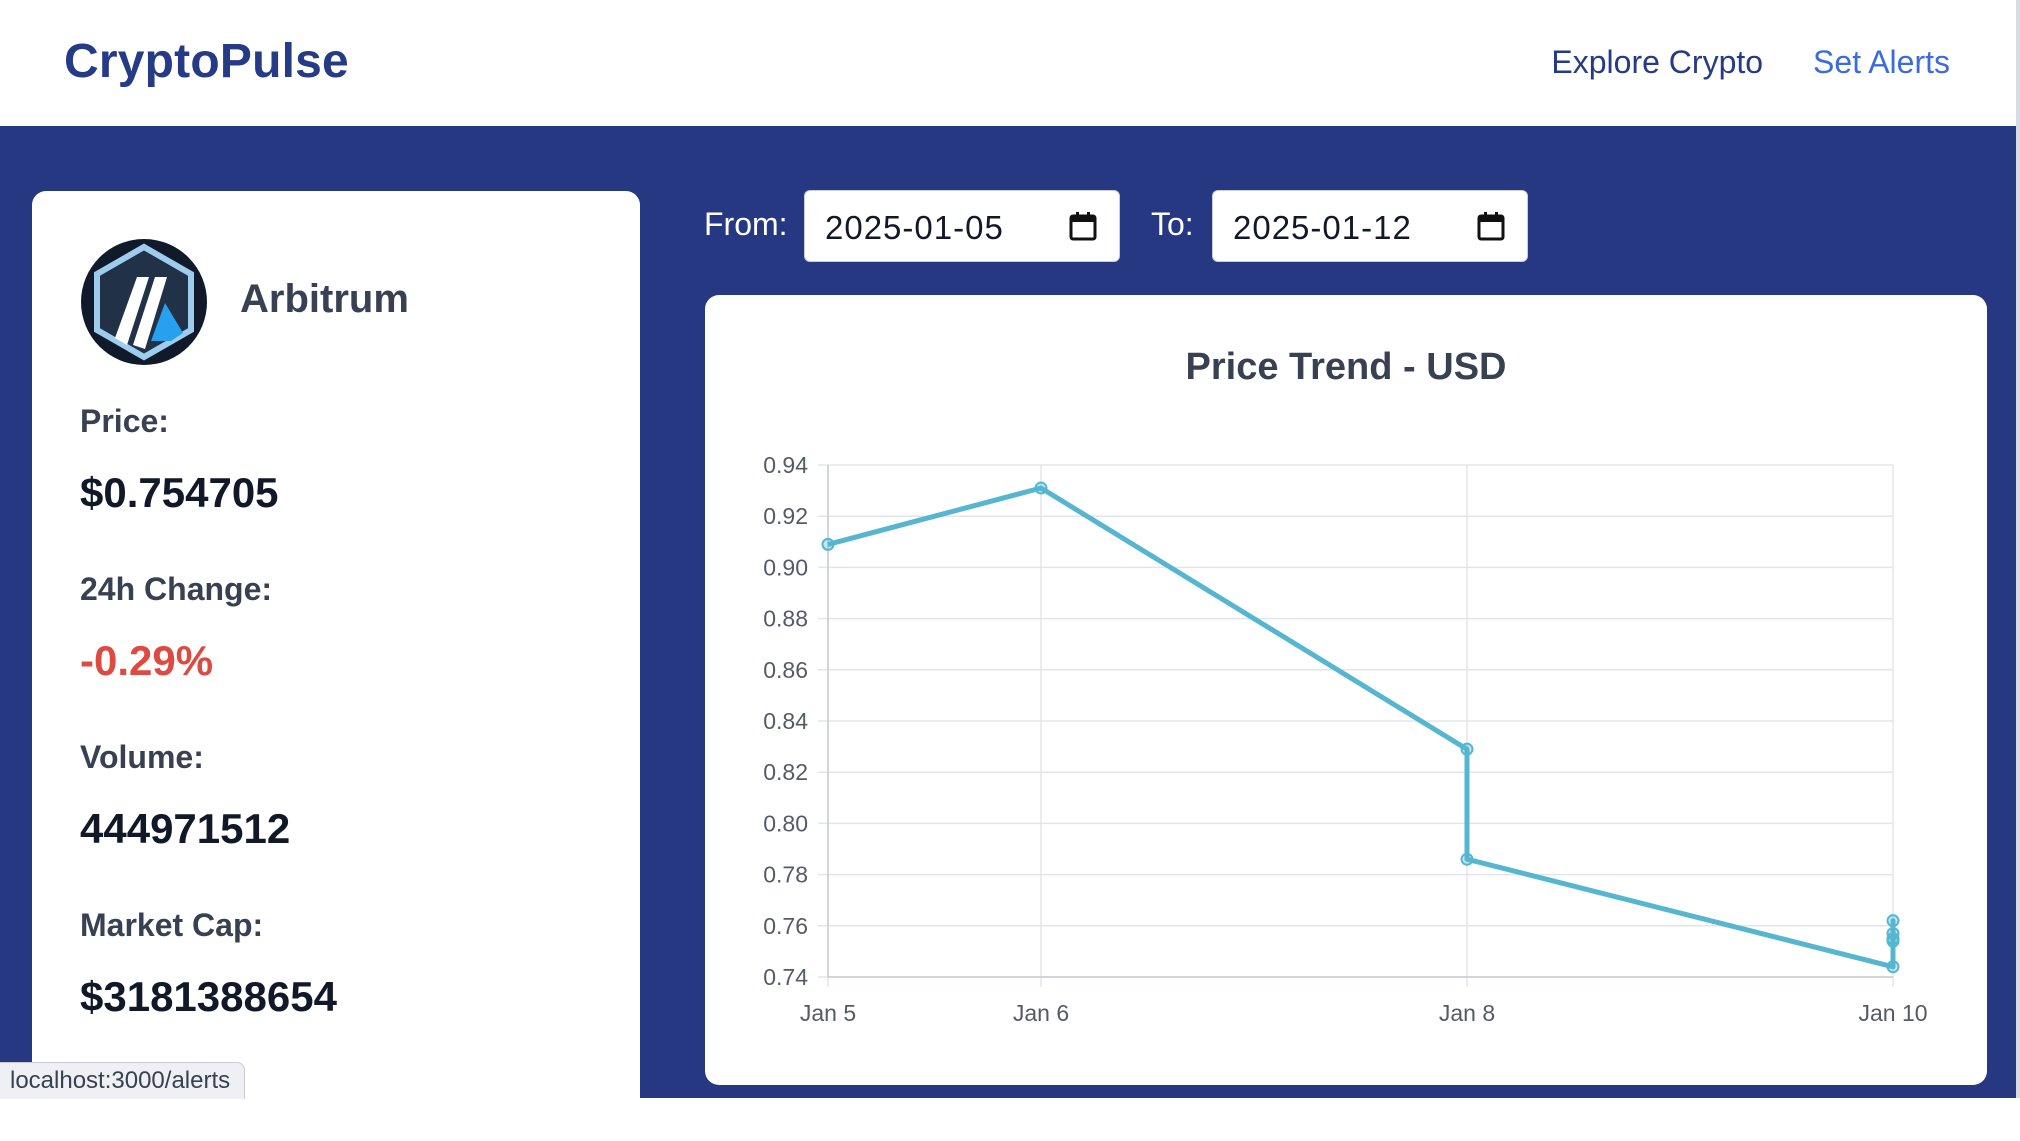 This screenshot has height=1141, width=2020. I want to click on y-tick-label: 0.80, so click(785, 823).